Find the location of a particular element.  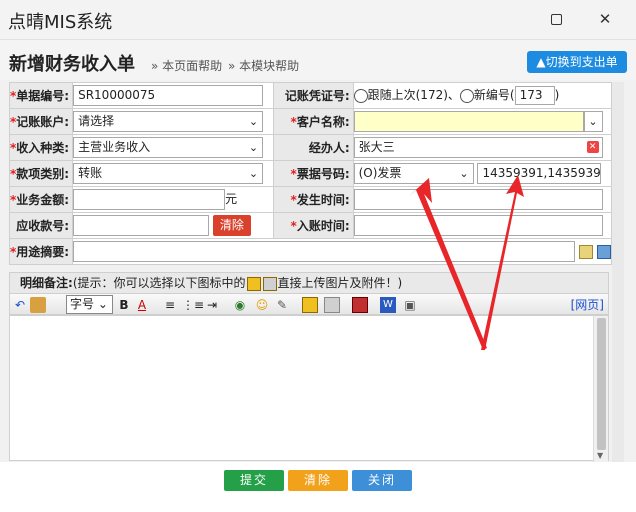

voucher-number-label: 记账凭证号: is located at coordinates (313, 95).